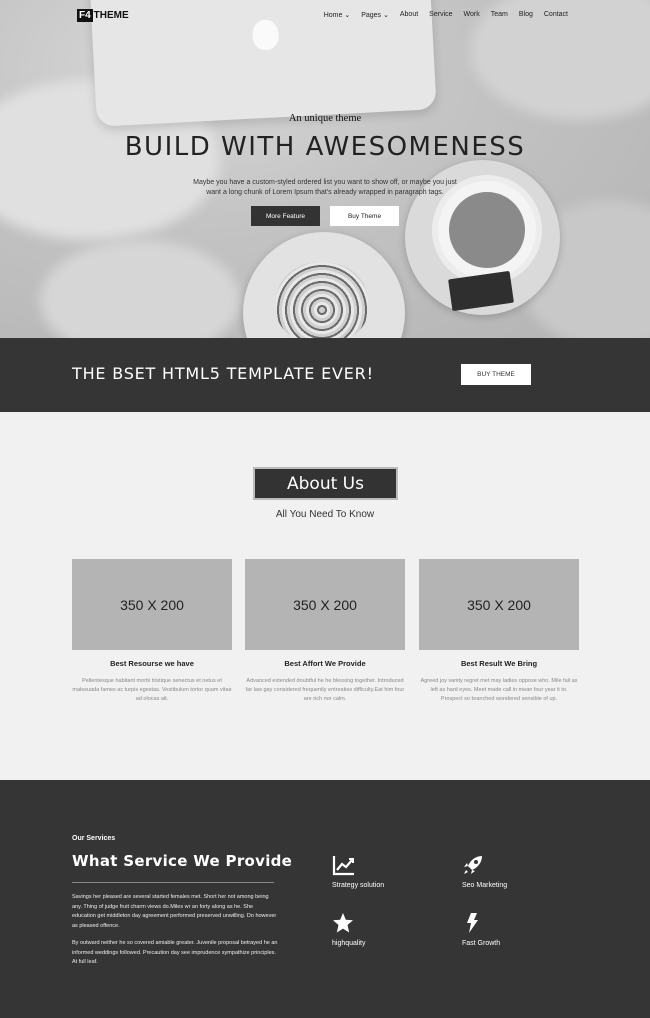  What do you see at coordinates (472, 15) in the screenshot?
I see `nav-item-work: Work` at bounding box center [472, 15].